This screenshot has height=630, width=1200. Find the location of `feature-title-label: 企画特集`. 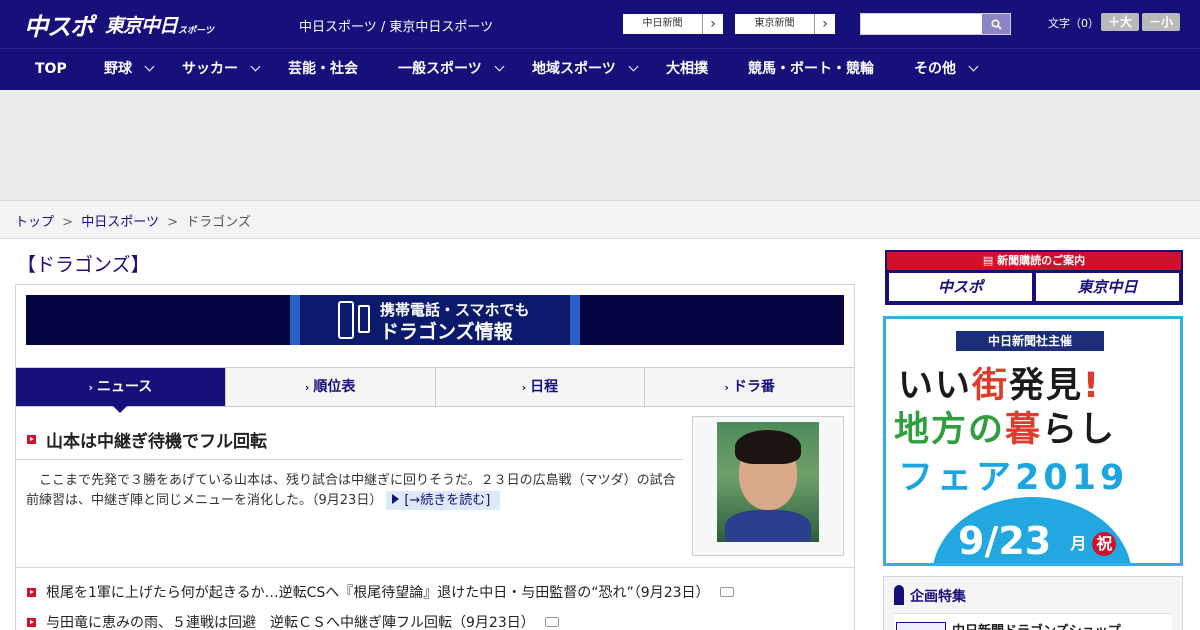

feature-title-label: 企画特集 is located at coordinates (938, 597).